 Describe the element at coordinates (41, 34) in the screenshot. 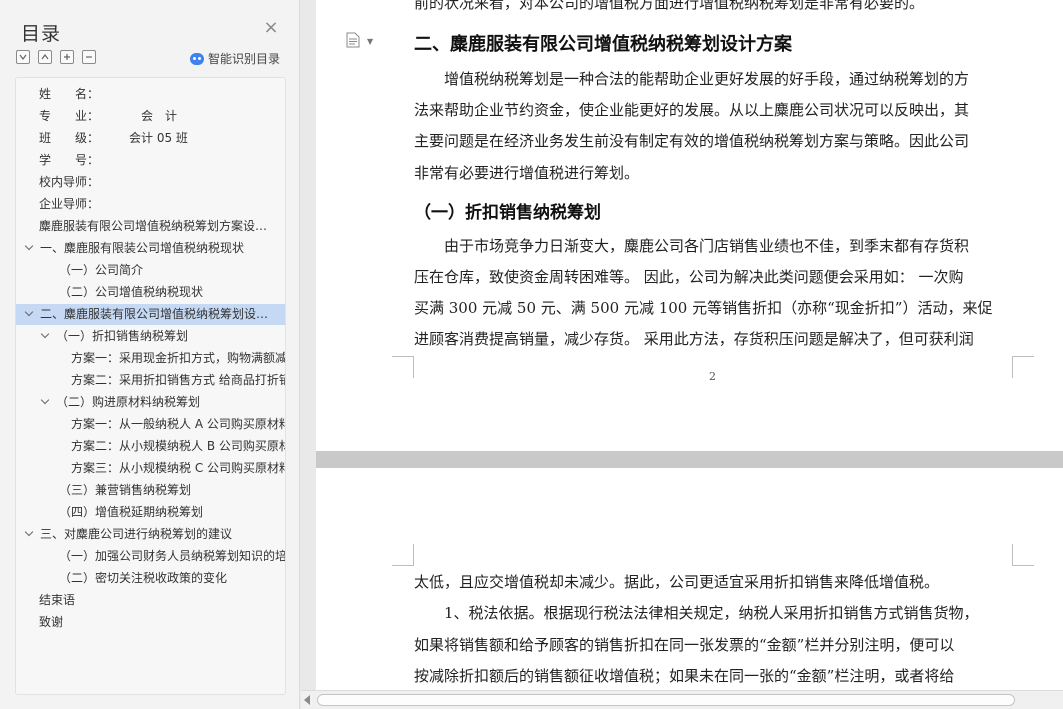

I see `sidebar-title: 目录` at that location.